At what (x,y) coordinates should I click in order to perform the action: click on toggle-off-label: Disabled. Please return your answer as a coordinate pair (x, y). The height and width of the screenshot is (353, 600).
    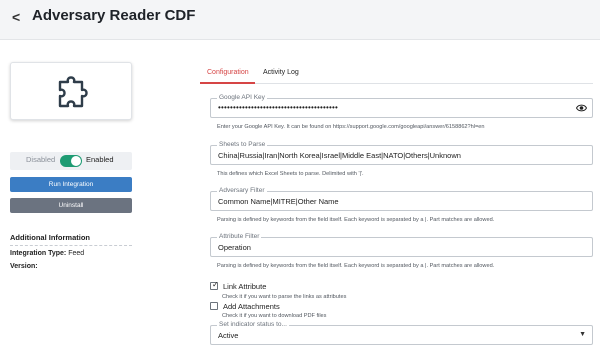
    Looking at the image, I should click on (41, 159).